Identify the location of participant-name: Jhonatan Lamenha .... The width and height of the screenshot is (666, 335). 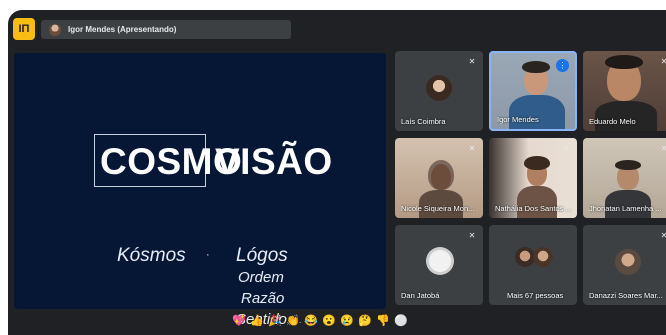
(625, 208).